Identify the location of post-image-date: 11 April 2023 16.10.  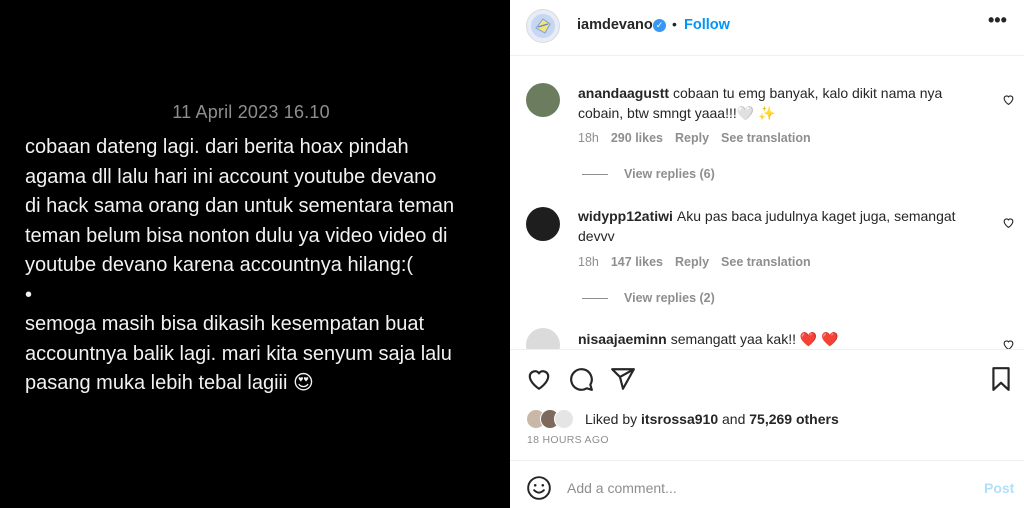
(251, 112).